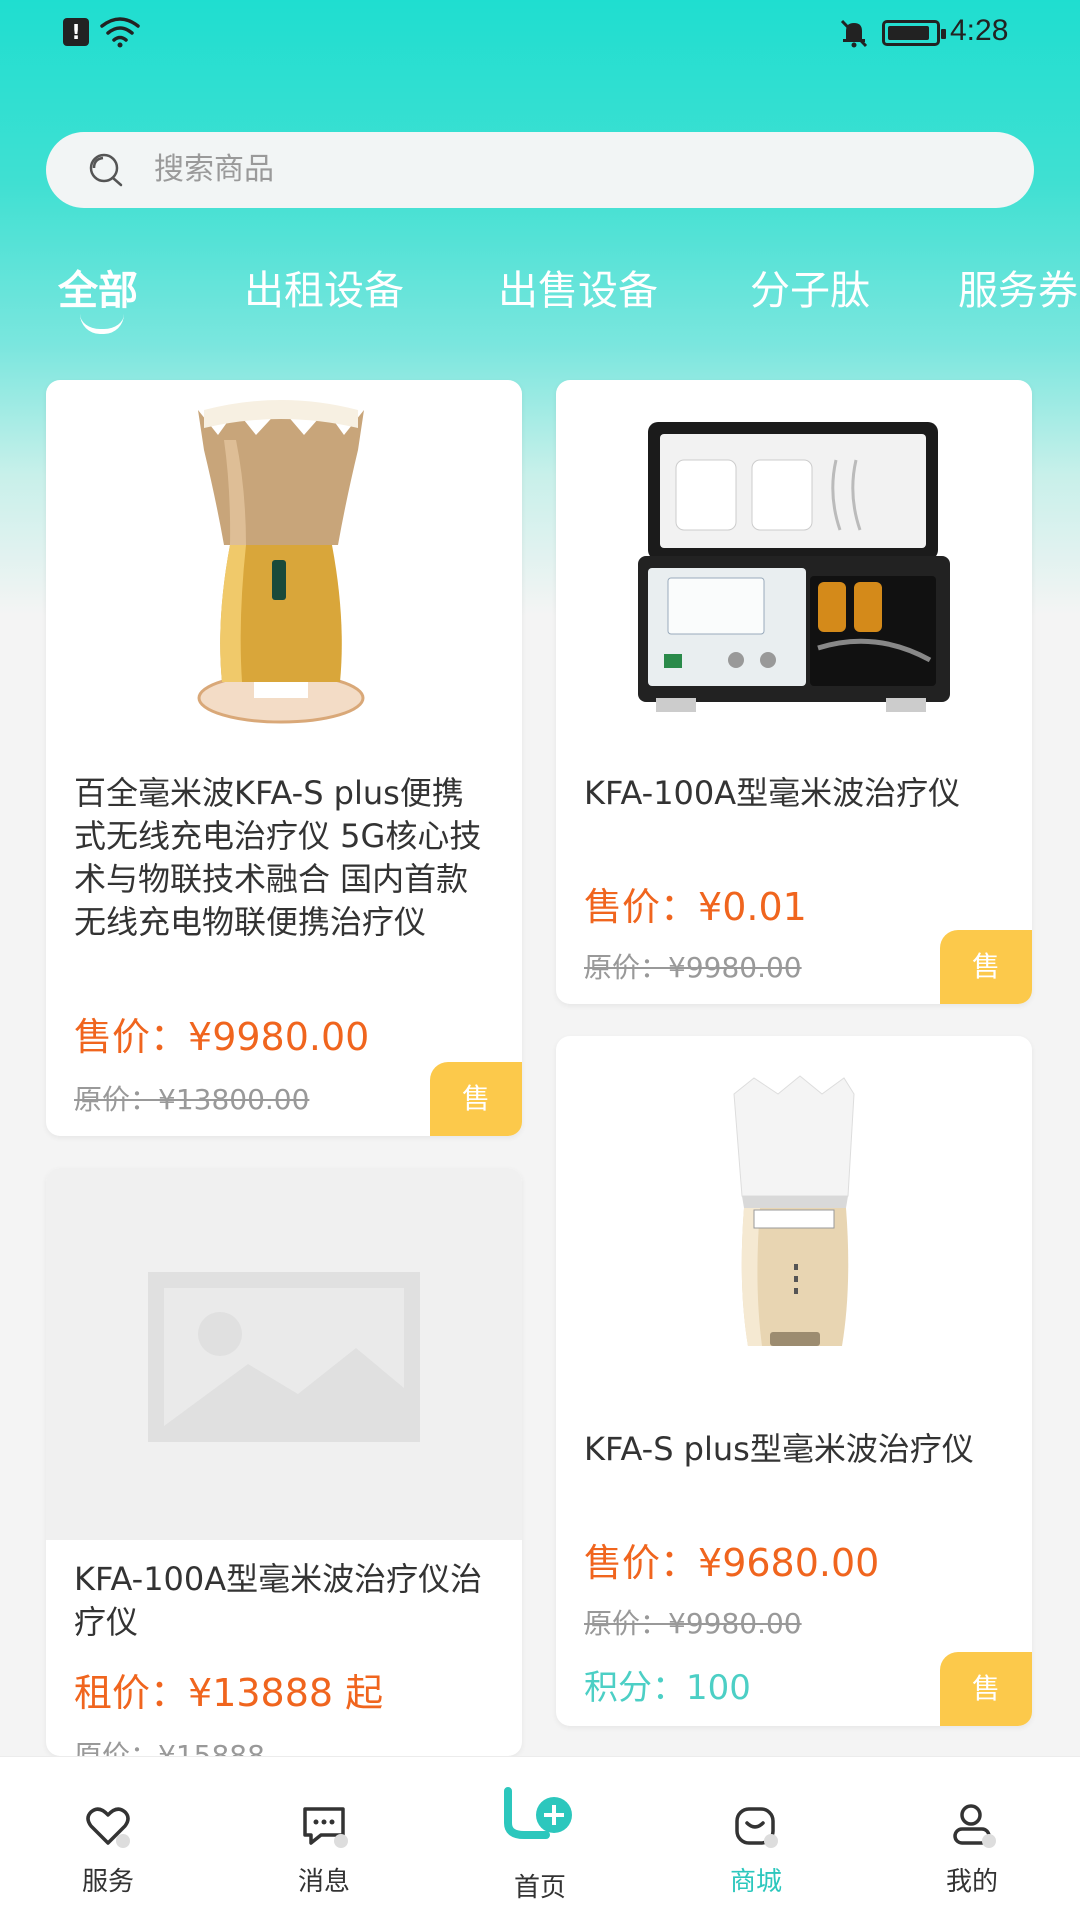  What do you see at coordinates (756, 1827) in the screenshot?
I see `shop-icon` at bounding box center [756, 1827].